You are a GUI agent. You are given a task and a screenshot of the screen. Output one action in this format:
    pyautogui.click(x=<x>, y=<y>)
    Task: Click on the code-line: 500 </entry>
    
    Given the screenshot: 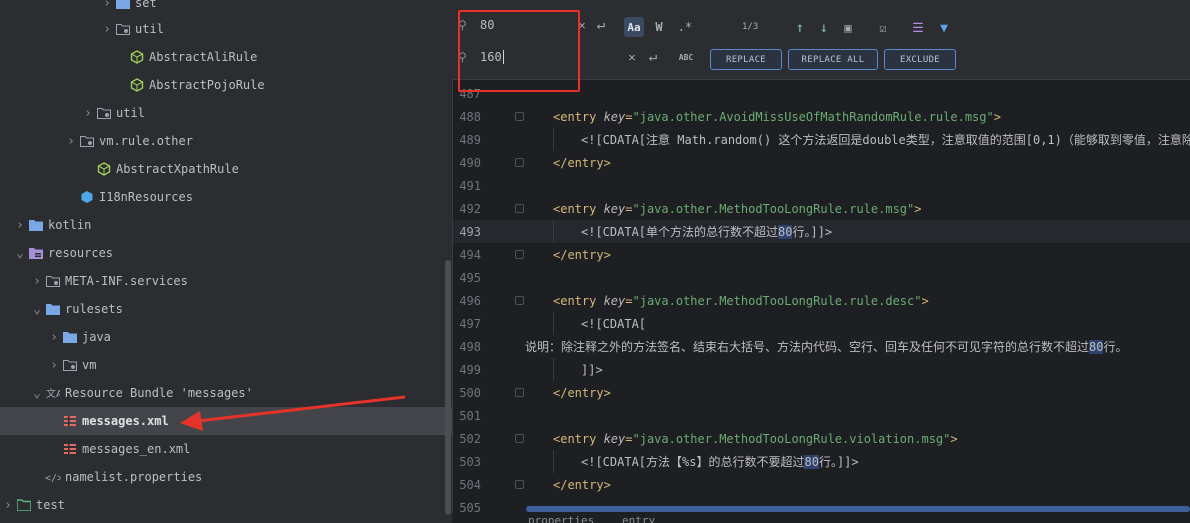 What is the action you would take?
    pyautogui.click(x=821, y=392)
    